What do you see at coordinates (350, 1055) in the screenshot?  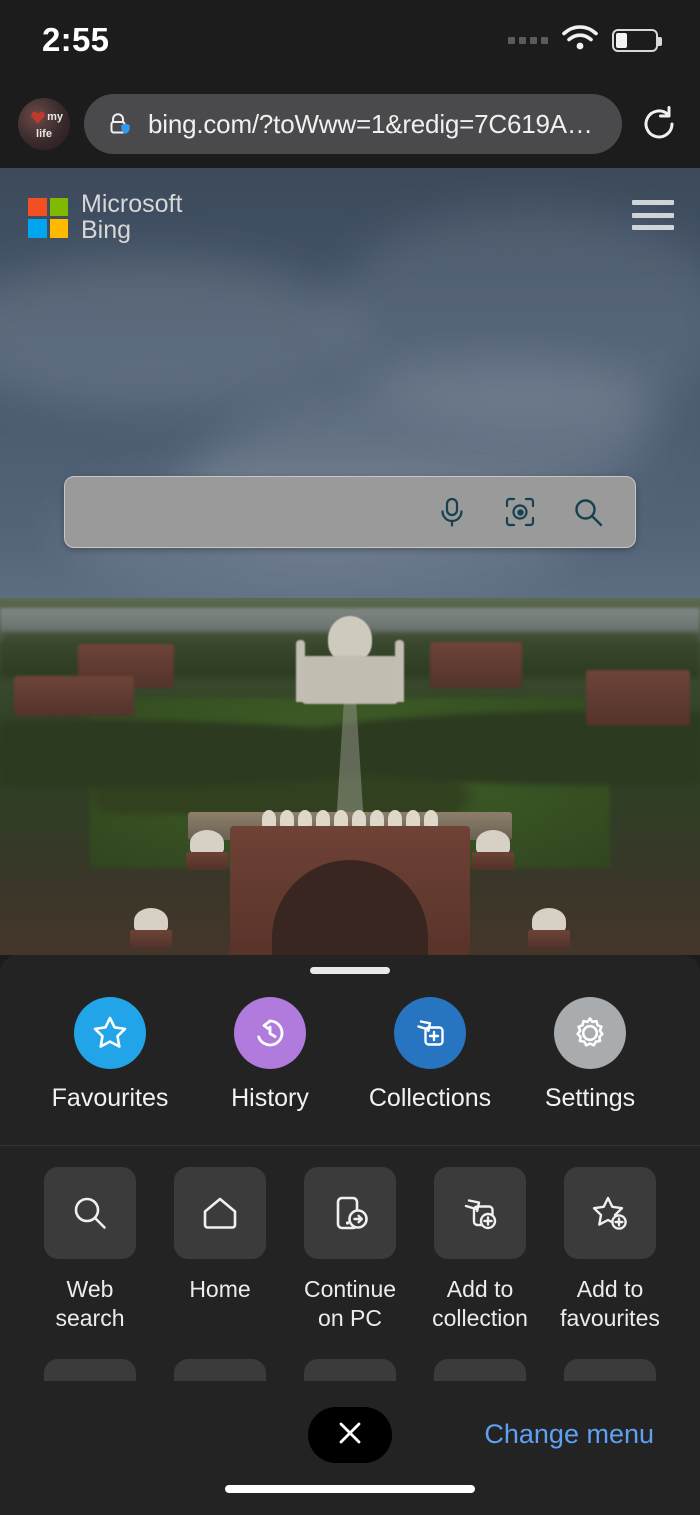 I see `quick-actions-row: Favourites History Collections Settings` at bounding box center [350, 1055].